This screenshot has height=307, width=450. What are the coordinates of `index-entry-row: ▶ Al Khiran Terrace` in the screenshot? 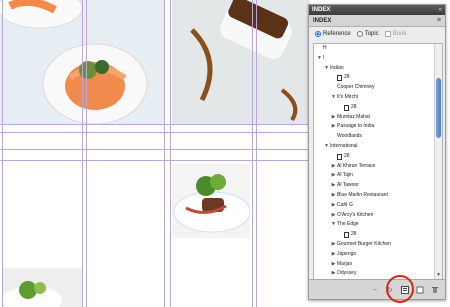 It's located at (374, 167).